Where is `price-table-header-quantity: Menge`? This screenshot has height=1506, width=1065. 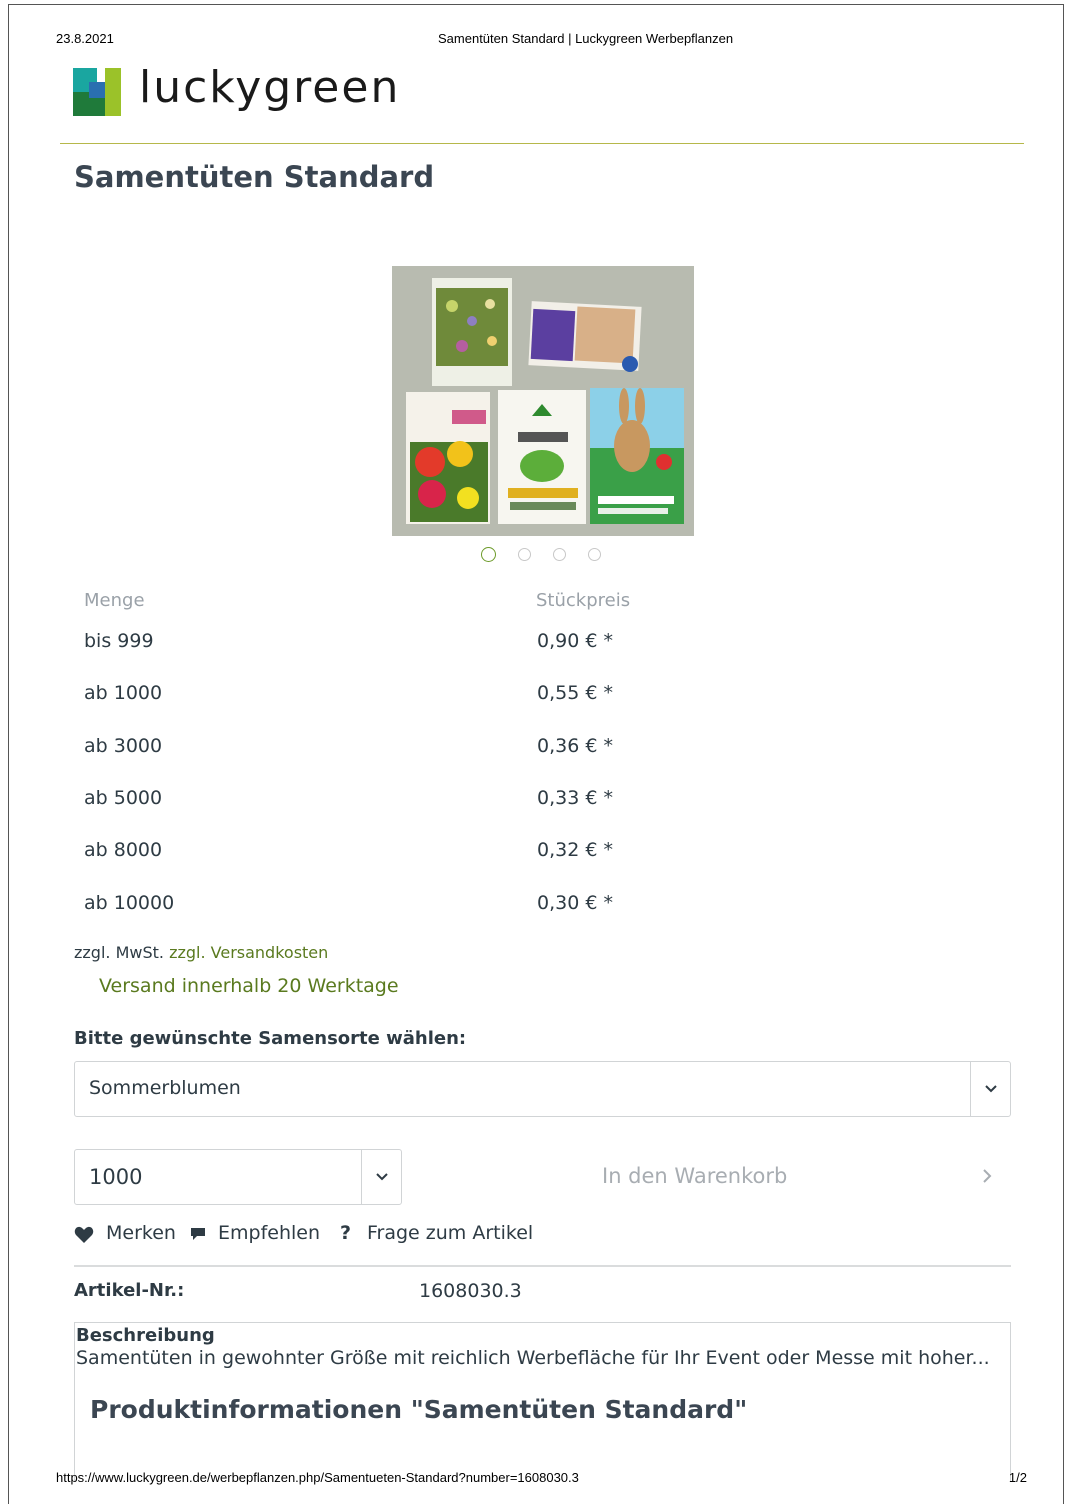 price-table-header-quantity: Menge is located at coordinates (114, 600).